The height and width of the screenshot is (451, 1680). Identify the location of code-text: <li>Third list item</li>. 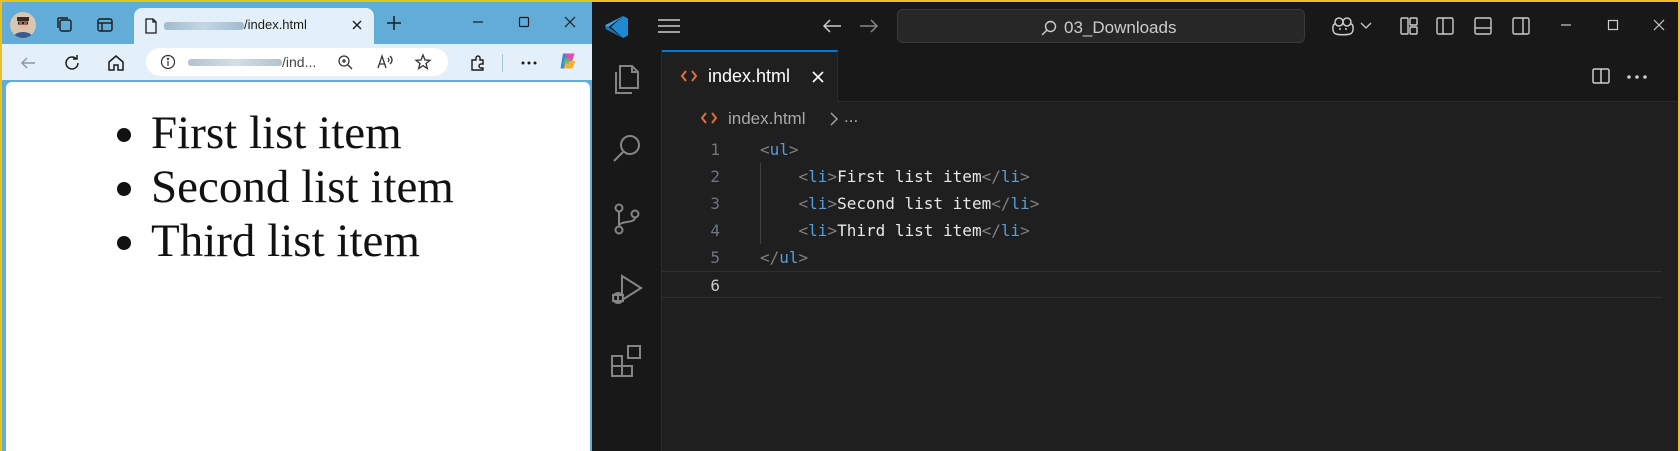
(914, 230).